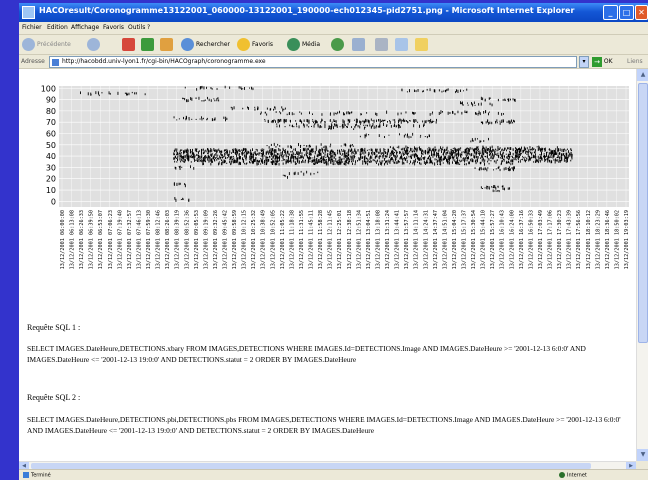 Image resolution: width=648 pixels, height=480 pixels. What do you see at coordinates (584, 62) in the screenshot?
I see `address-dropdown: ▾` at bounding box center [584, 62].